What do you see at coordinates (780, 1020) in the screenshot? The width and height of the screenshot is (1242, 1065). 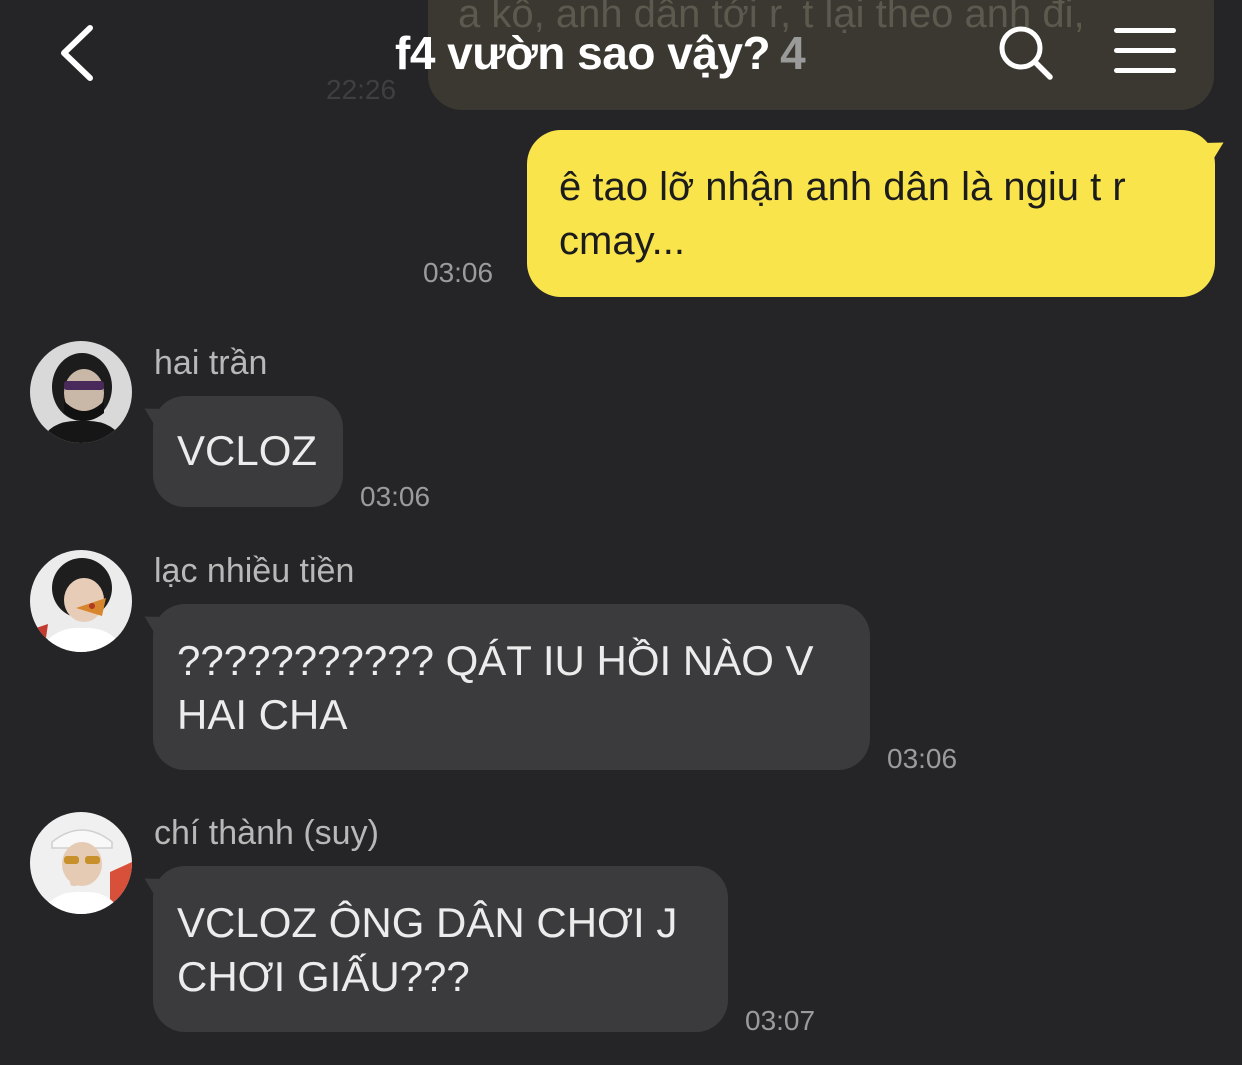 I see `message-time: 03:07` at bounding box center [780, 1020].